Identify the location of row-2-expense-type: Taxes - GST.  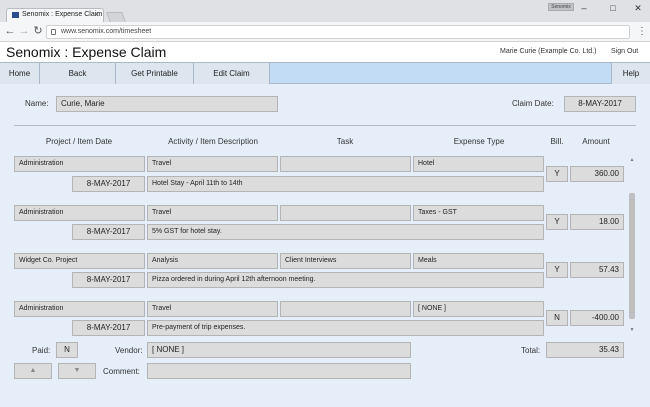
(478, 213).